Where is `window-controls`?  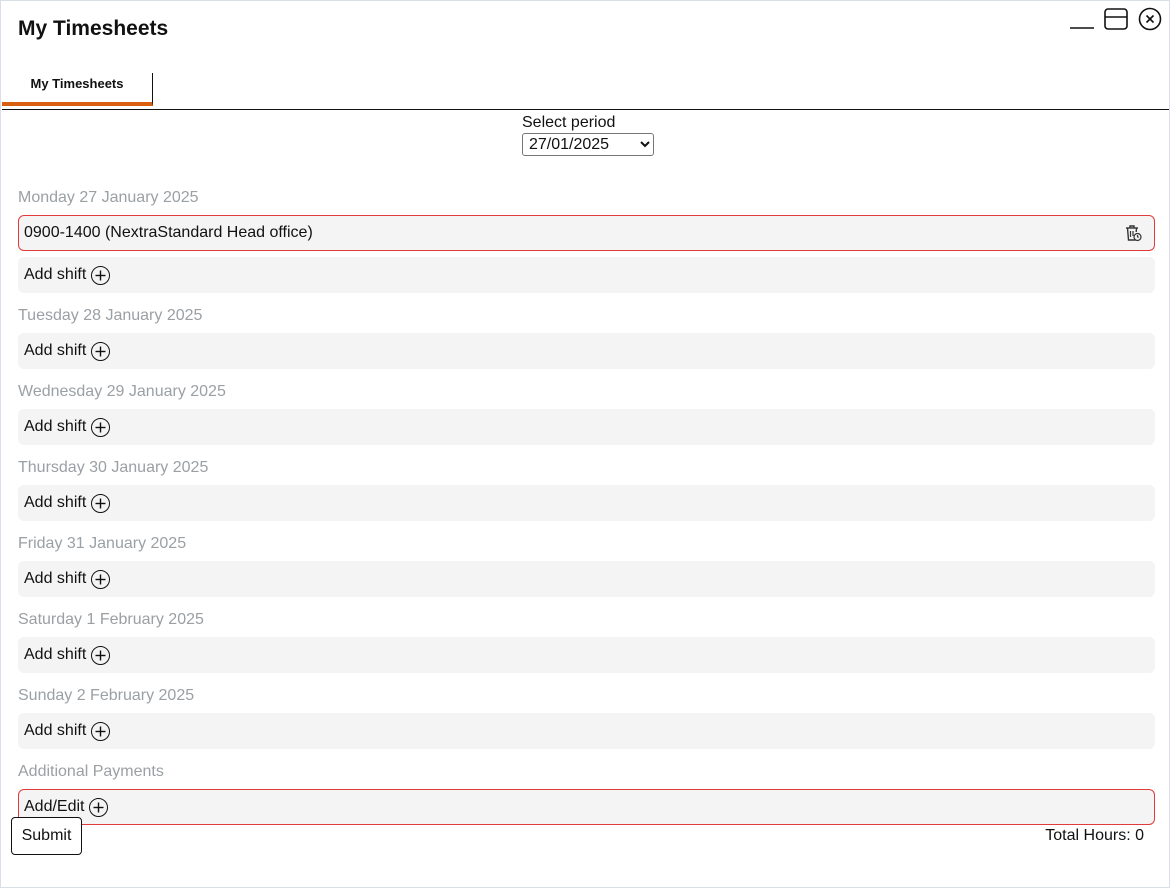
window-controls is located at coordinates (1116, 19).